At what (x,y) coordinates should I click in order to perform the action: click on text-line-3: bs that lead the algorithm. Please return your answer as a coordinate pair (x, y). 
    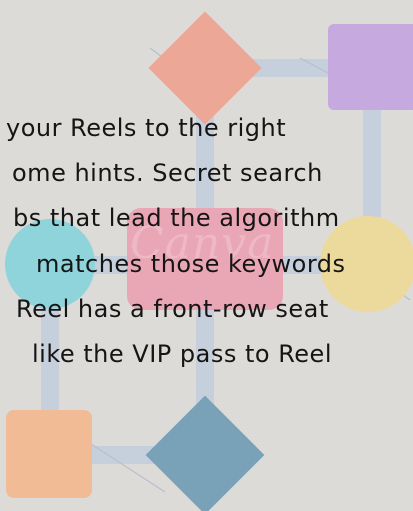
    Looking at the image, I should click on (176, 218).